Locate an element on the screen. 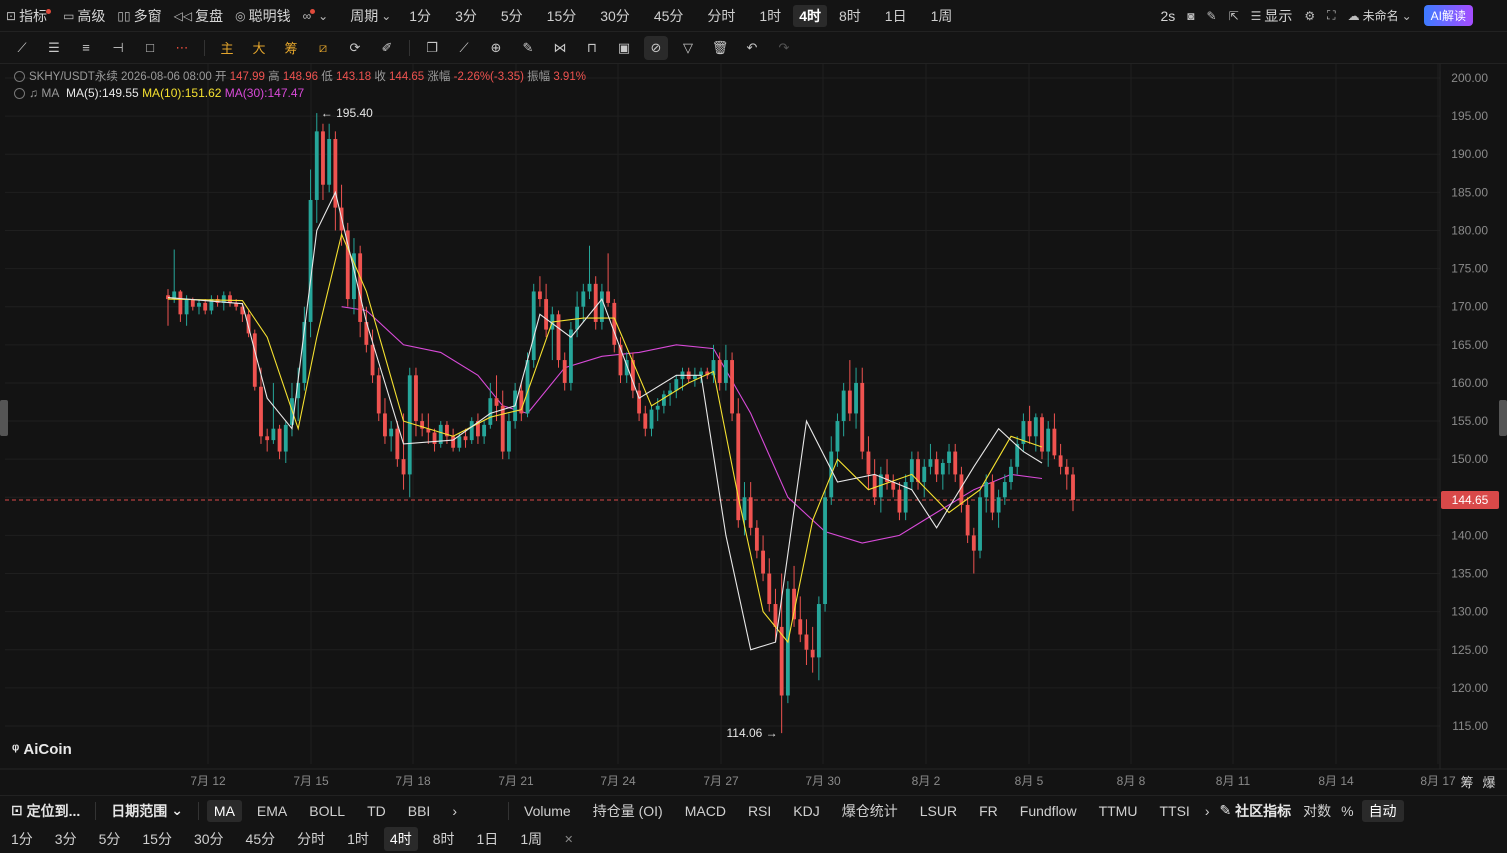  sub-indicator-8: Fundflow is located at coordinates (1048, 811).